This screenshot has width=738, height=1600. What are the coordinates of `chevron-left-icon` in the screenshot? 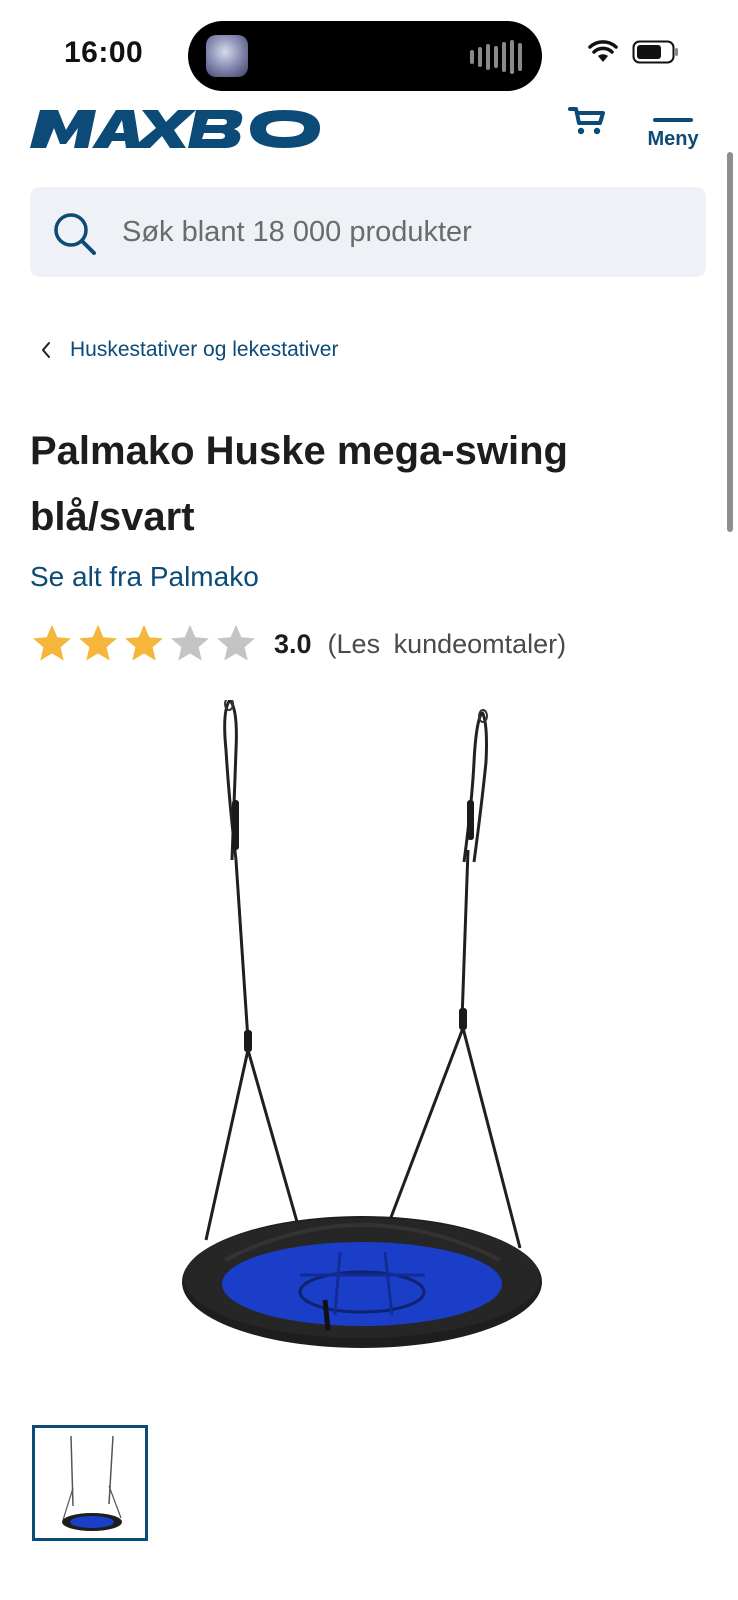 It's located at (46, 350).